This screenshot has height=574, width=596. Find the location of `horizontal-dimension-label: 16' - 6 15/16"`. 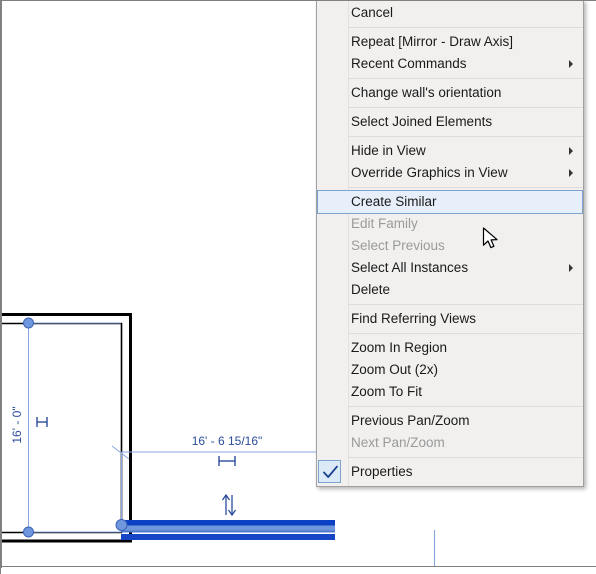

horizontal-dimension-label: 16' - 6 15/16" is located at coordinates (227, 441).